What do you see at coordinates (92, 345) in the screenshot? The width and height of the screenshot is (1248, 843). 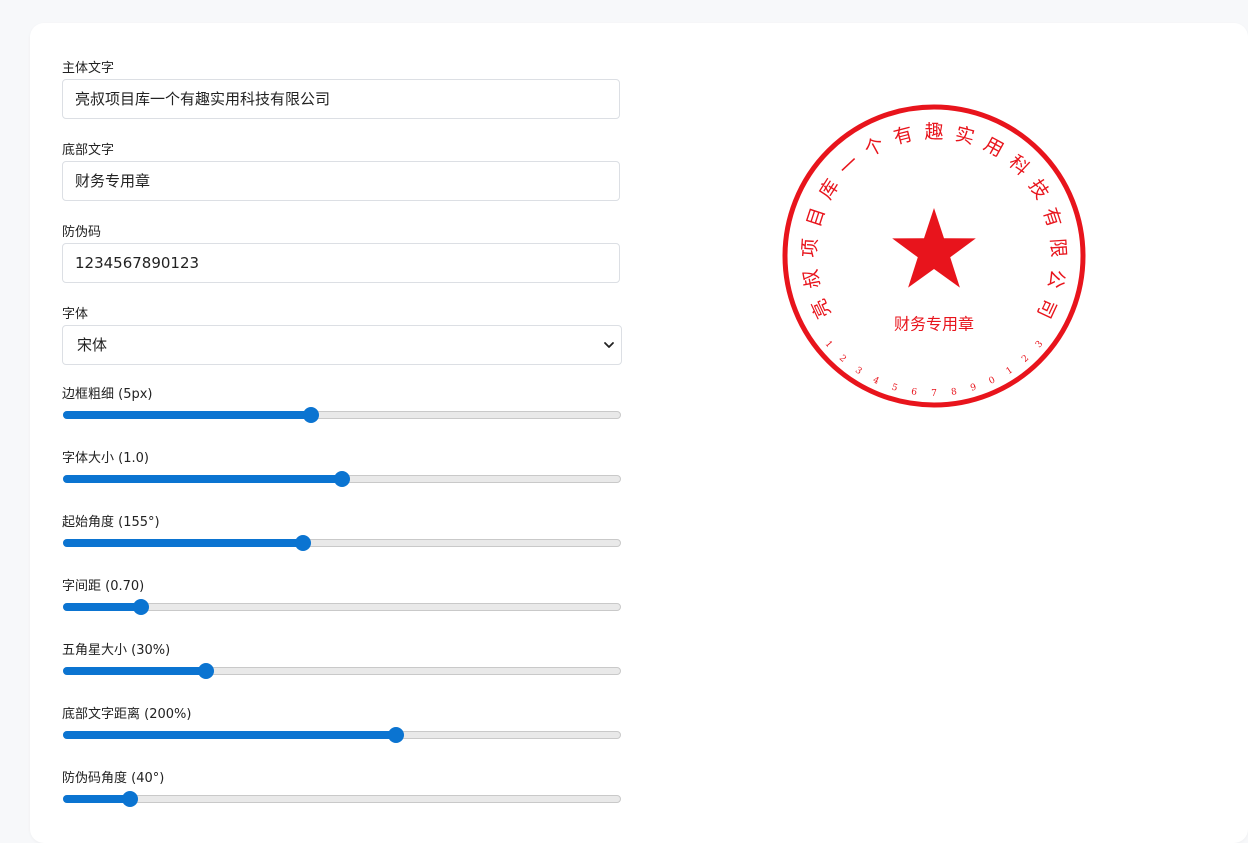 I see `font-select-value: 宋体` at bounding box center [92, 345].